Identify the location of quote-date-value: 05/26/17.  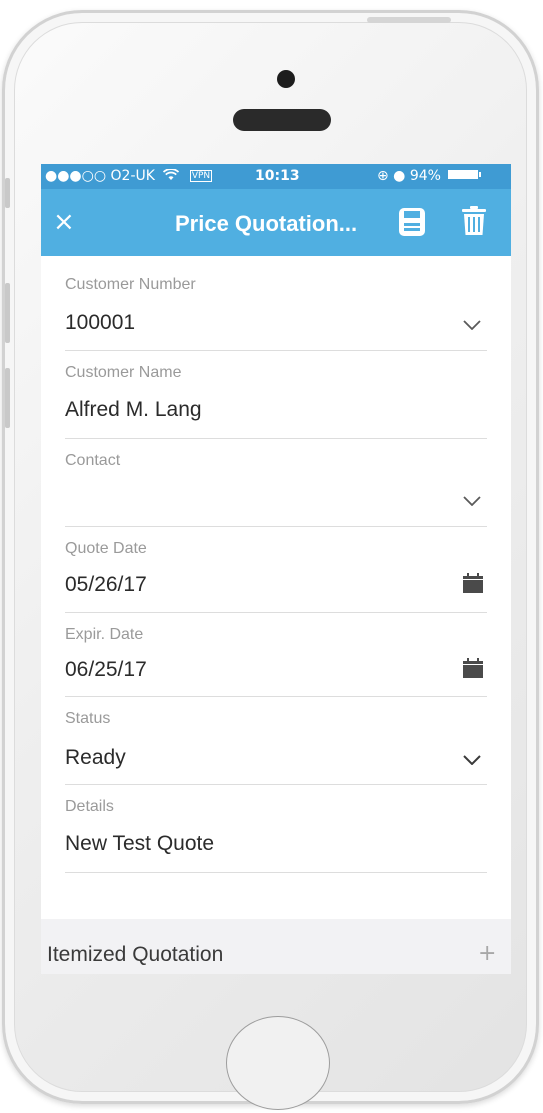
(106, 585).